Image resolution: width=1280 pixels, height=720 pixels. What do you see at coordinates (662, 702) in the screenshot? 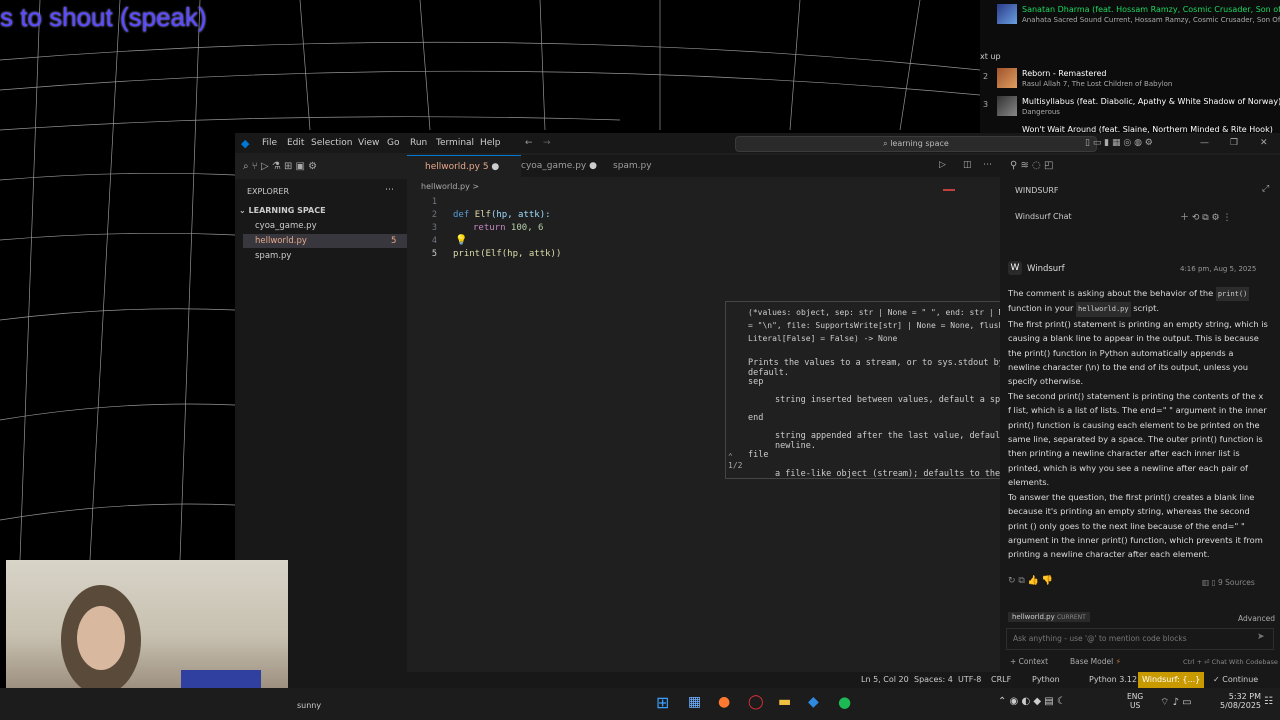
I see `windows-start-icon: ⊞` at bounding box center [662, 702].